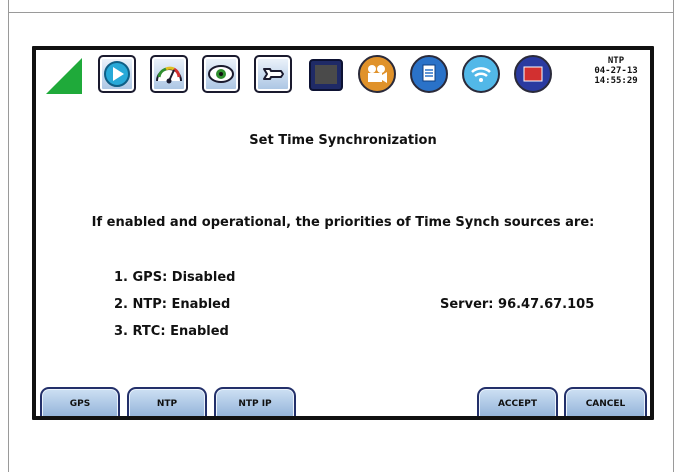 The image size is (680, 472). Describe the element at coordinates (377, 74) in the screenshot. I see `camera-icon` at that location.